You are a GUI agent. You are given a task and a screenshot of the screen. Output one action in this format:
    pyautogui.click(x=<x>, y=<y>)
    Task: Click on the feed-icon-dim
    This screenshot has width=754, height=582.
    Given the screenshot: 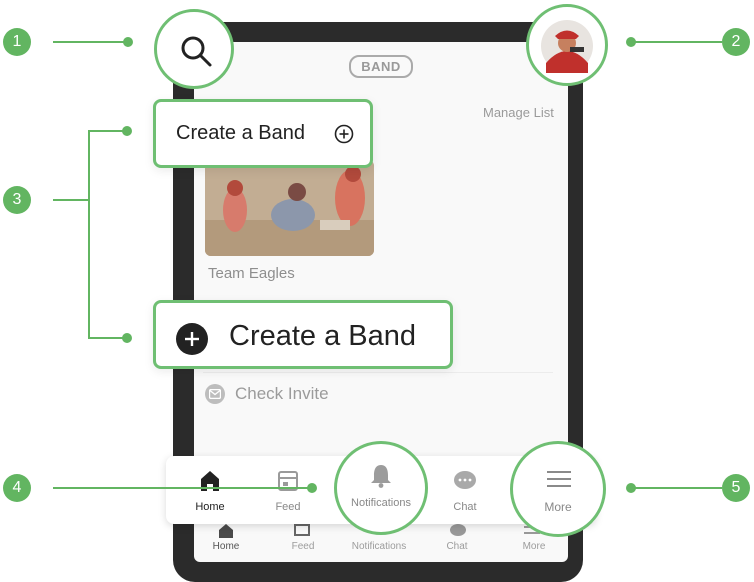 What is the action you would take?
    pyautogui.click(x=302, y=530)
    